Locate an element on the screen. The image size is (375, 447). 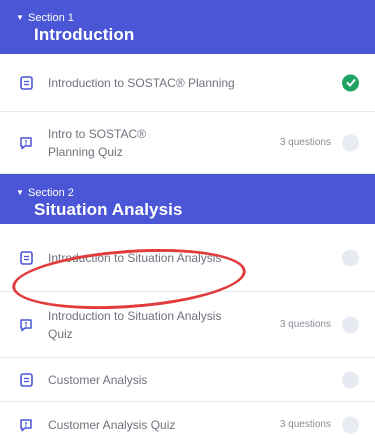
section-2-header: ▼ Section 2 Situation Analysis is located at coordinates (187, 199).